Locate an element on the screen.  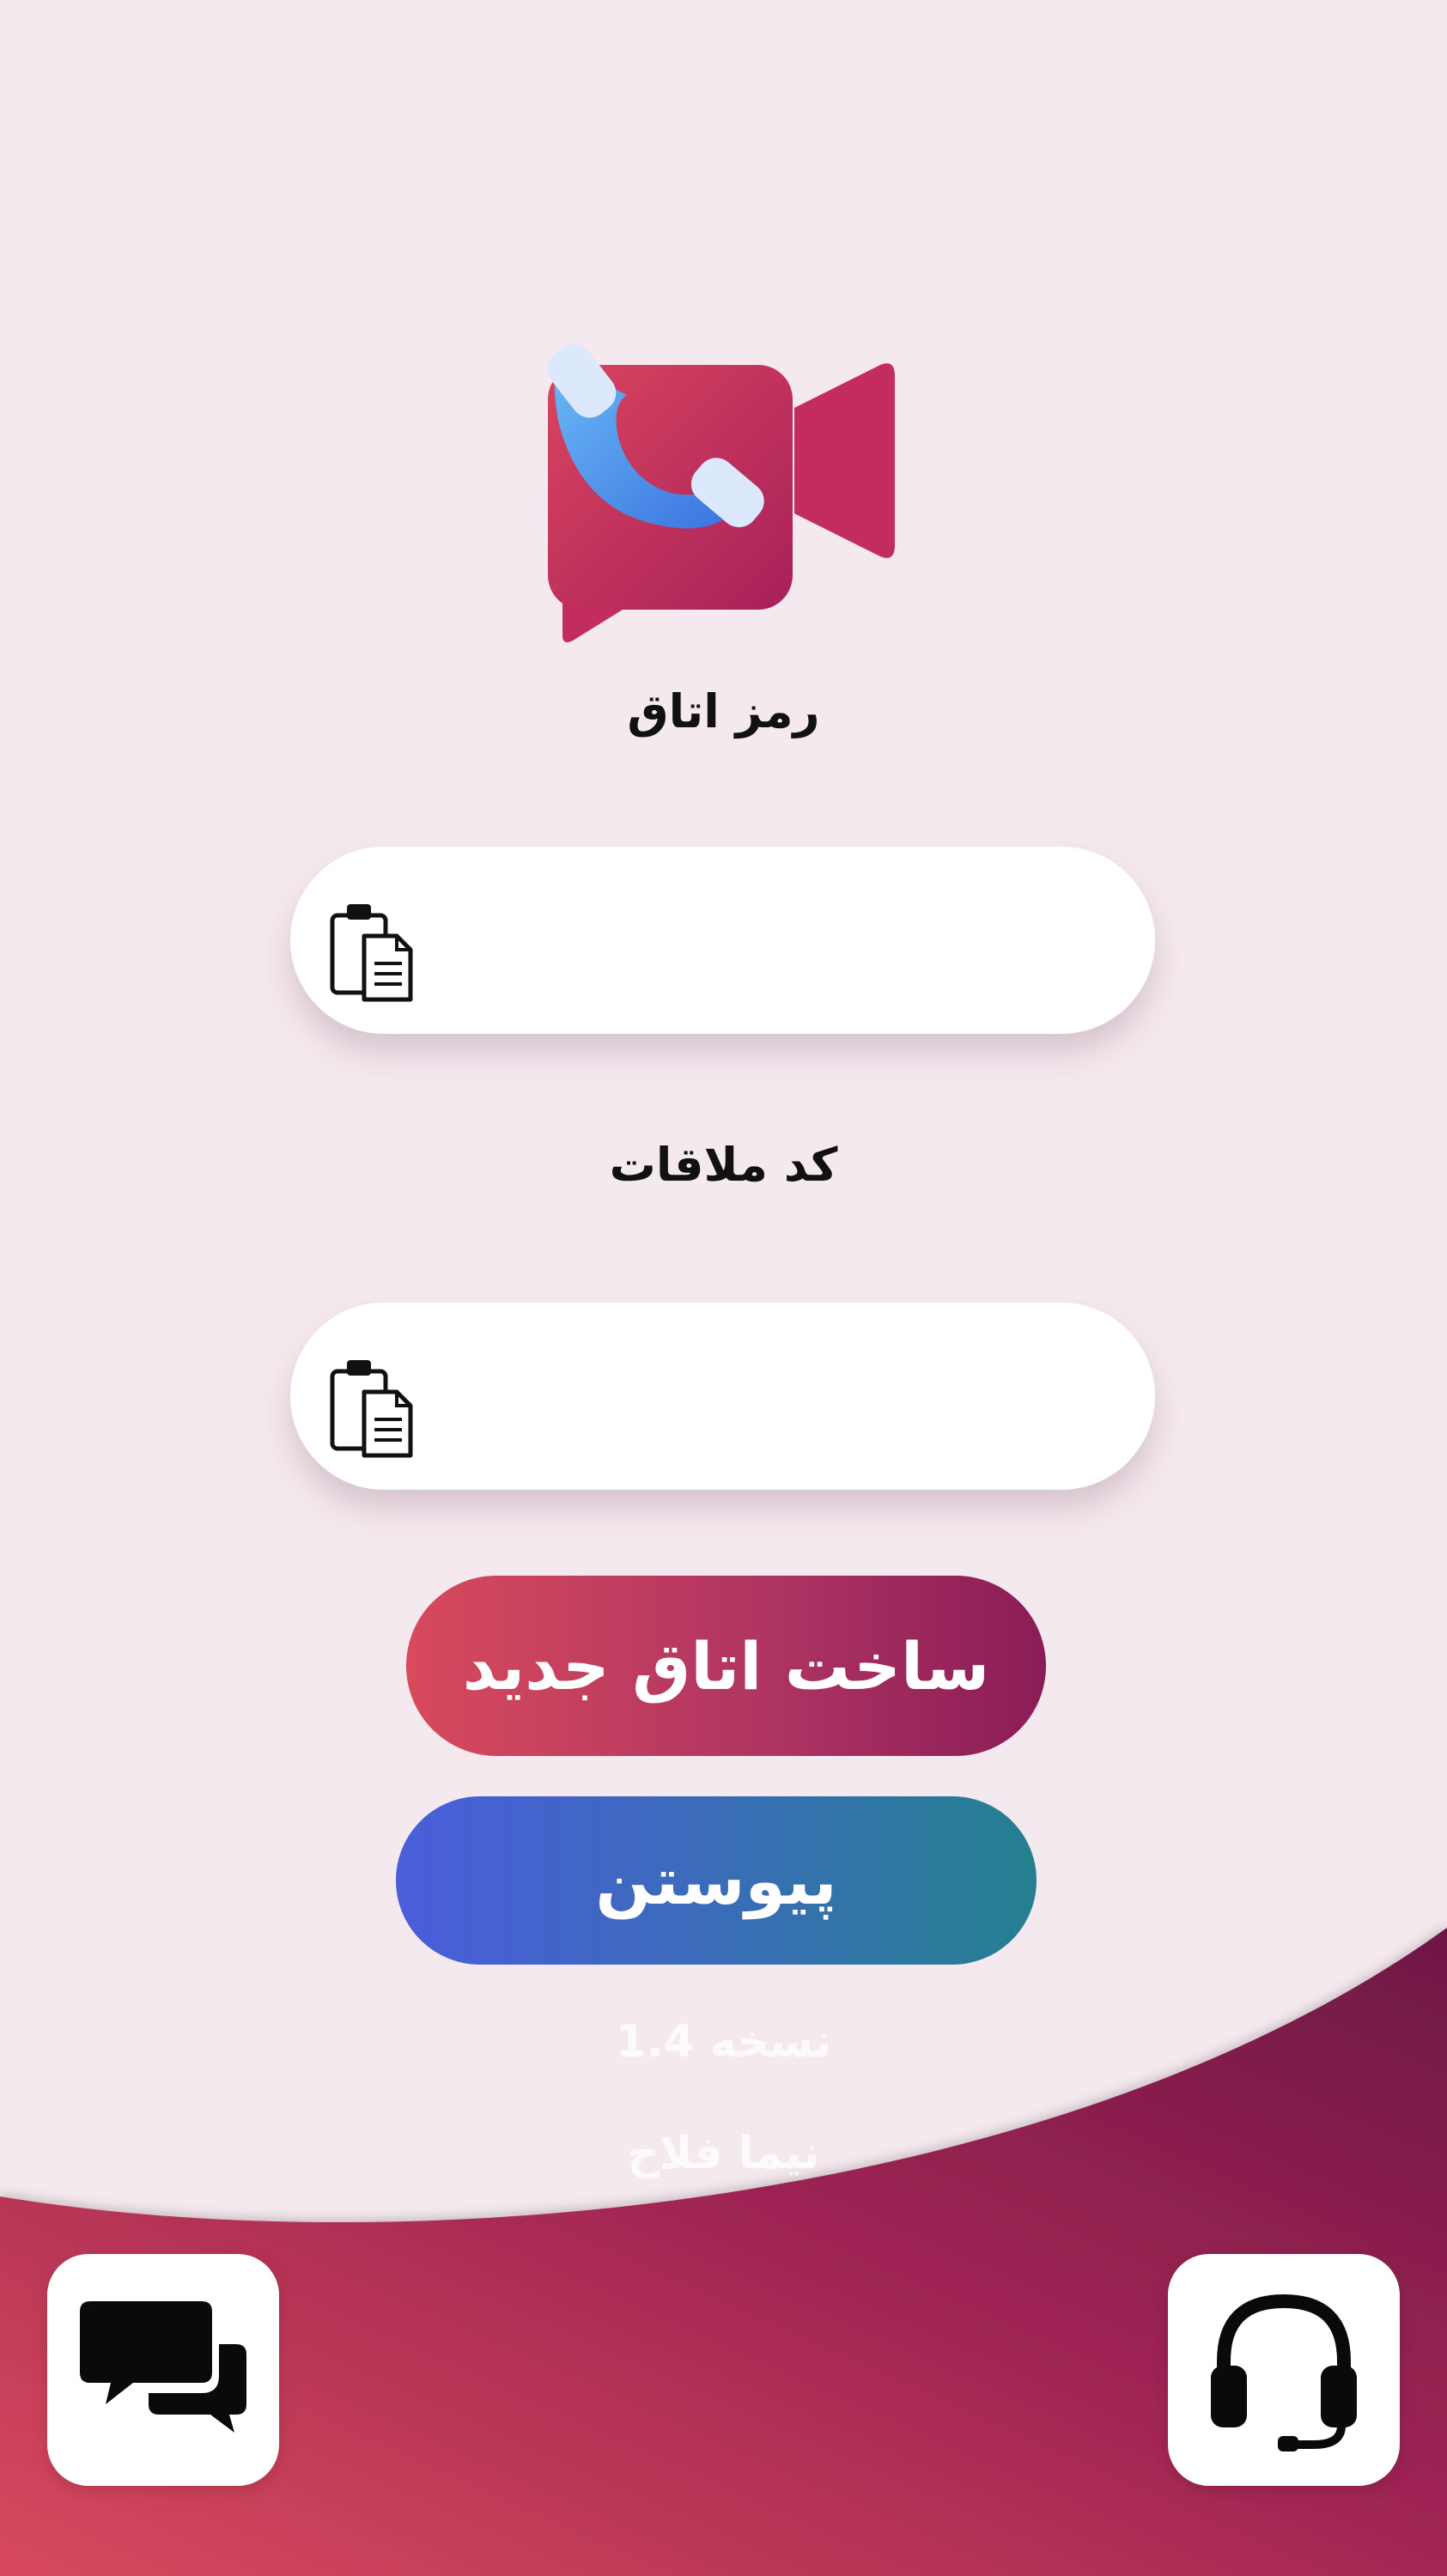
meeting-code-field-container is located at coordinates (722, 1396).